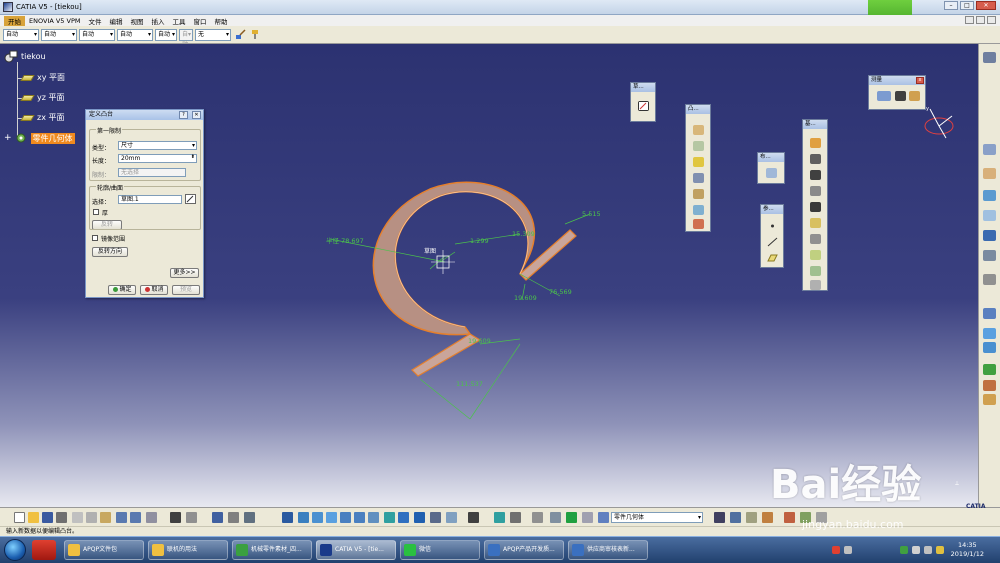 The height and width of the screenshot is (563, 1000). What do you see at coordinates (21, 34) in the screenshot?
I see `color-dropdown: 自动` at bounding box center [21, 34].